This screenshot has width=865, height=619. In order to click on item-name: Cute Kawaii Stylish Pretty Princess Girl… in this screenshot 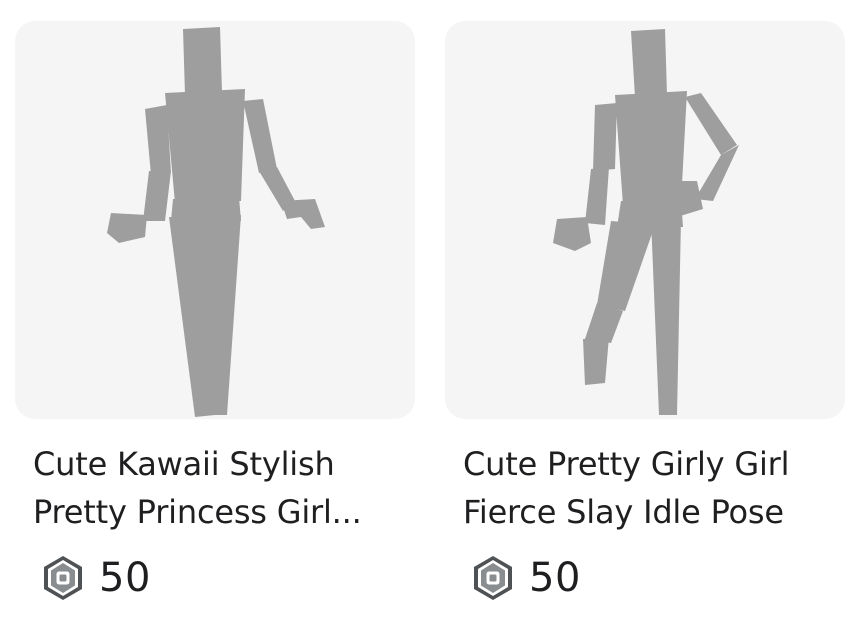, I will do `click(220, 488)`.